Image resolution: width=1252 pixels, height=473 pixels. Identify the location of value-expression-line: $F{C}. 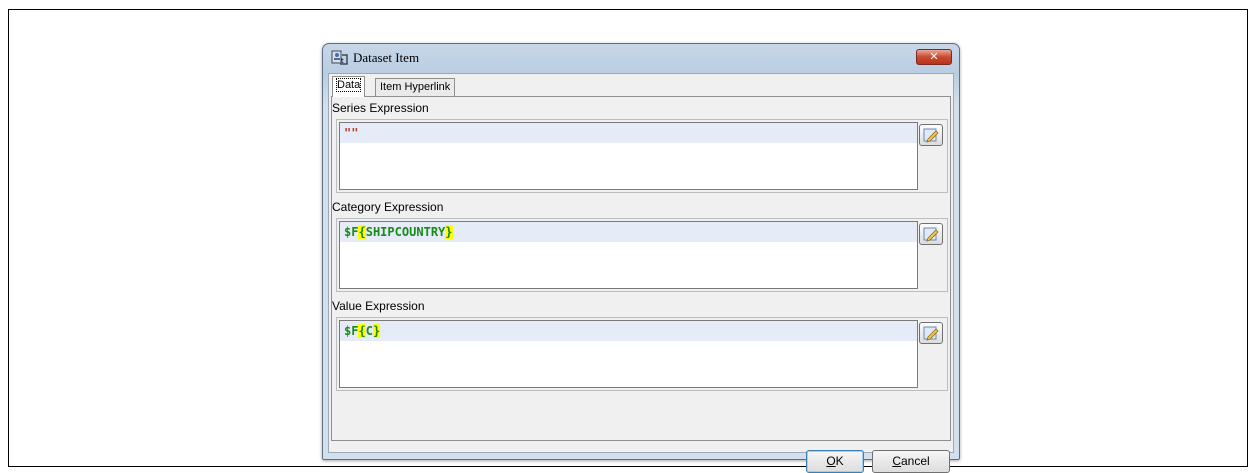
(628, 331).